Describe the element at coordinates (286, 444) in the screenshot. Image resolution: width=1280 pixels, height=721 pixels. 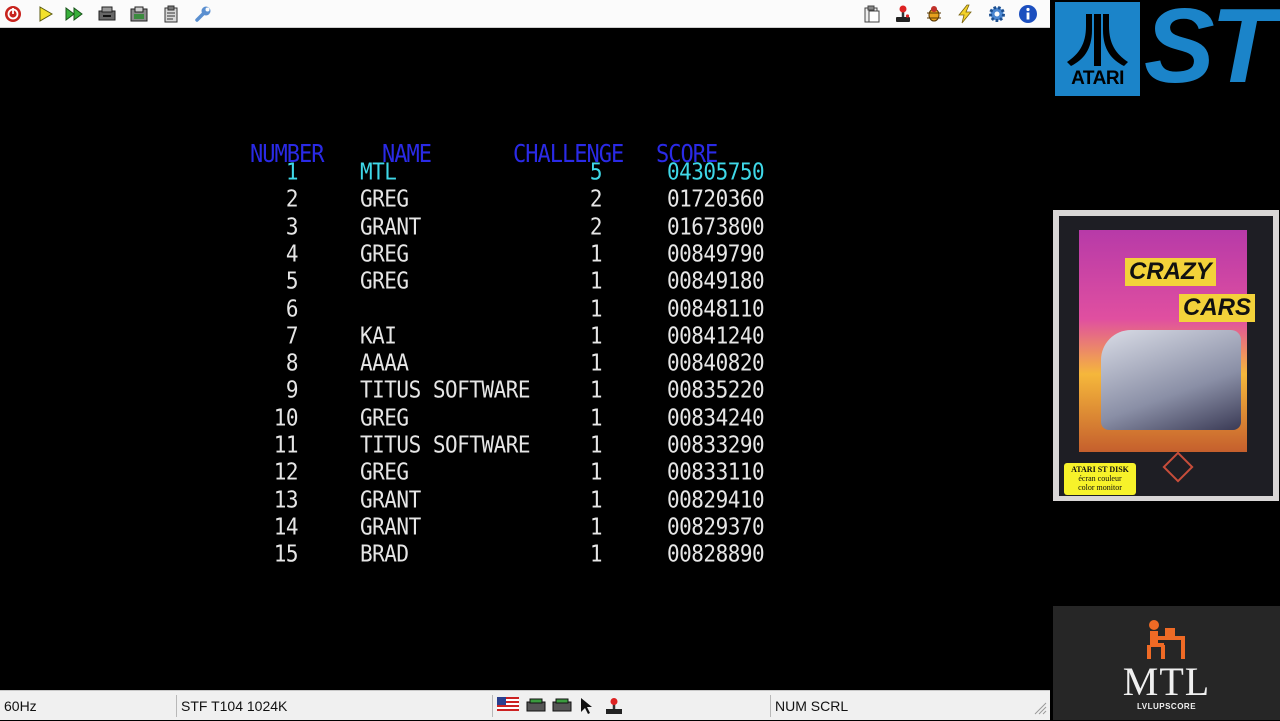
I see `rank-number: 11` at that location.